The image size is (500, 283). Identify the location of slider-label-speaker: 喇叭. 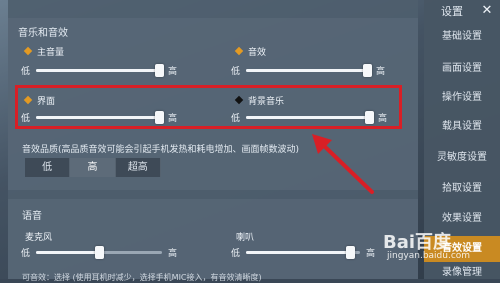
(245, 238).